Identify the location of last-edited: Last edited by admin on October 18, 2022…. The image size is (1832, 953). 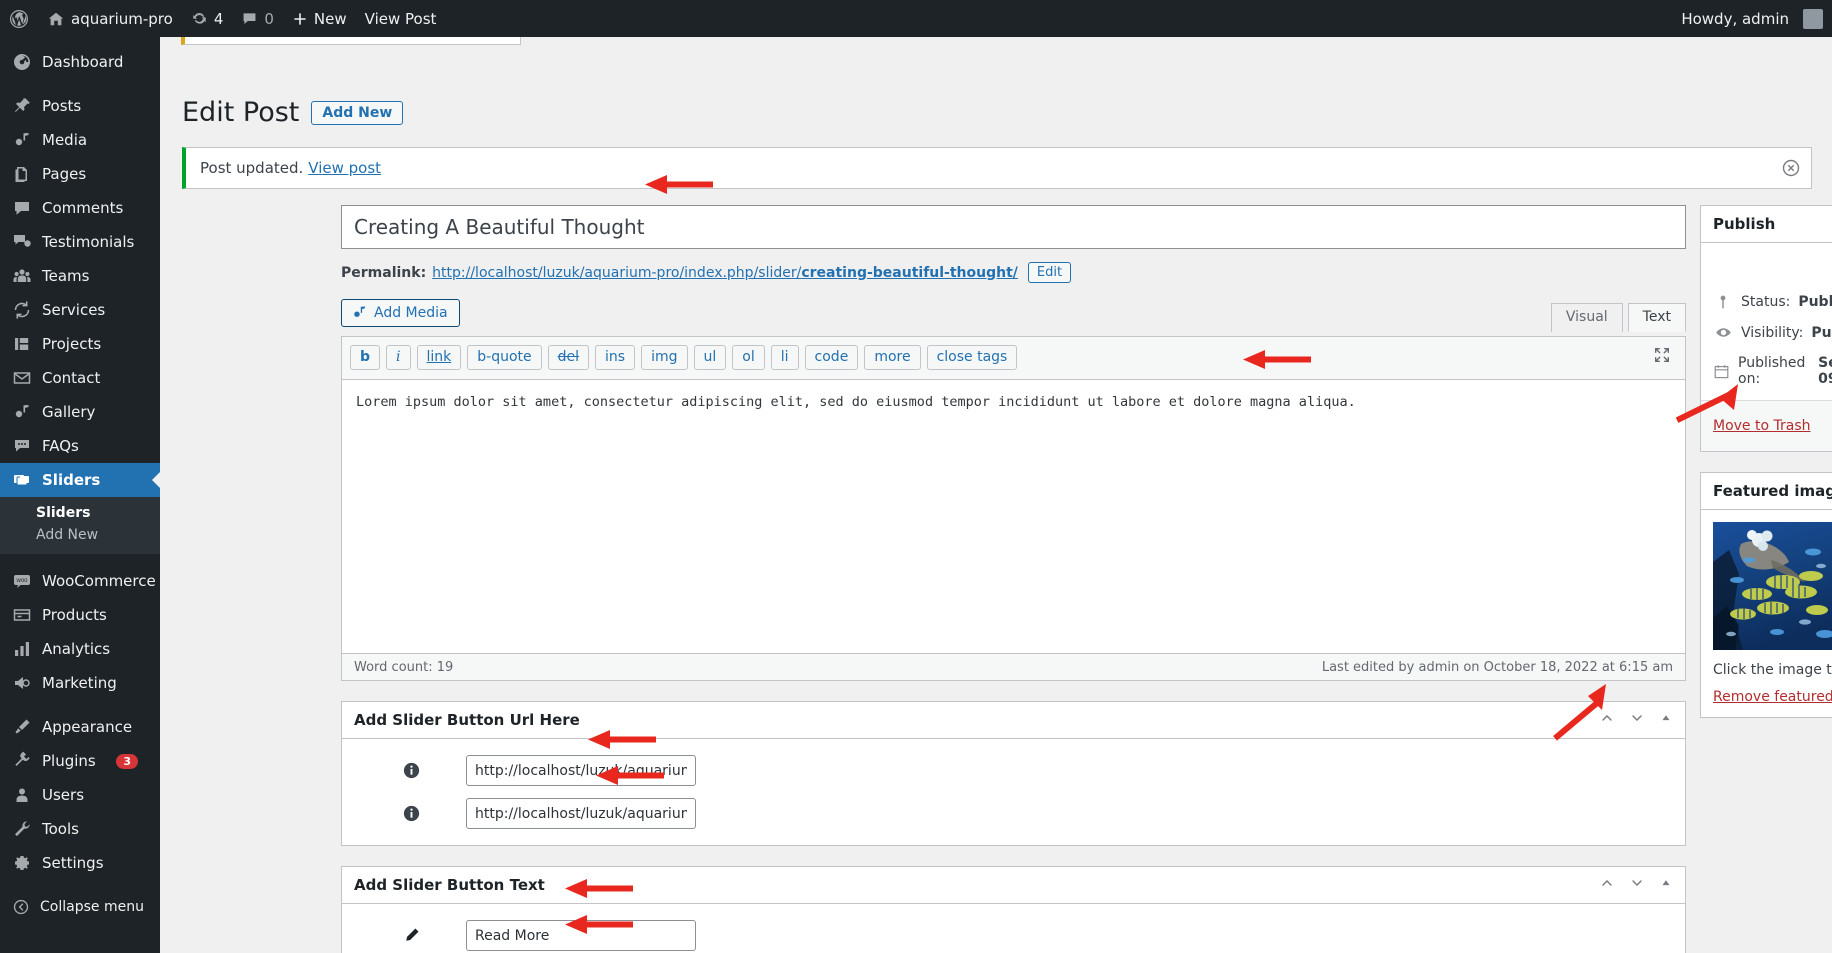
(1497, 667).